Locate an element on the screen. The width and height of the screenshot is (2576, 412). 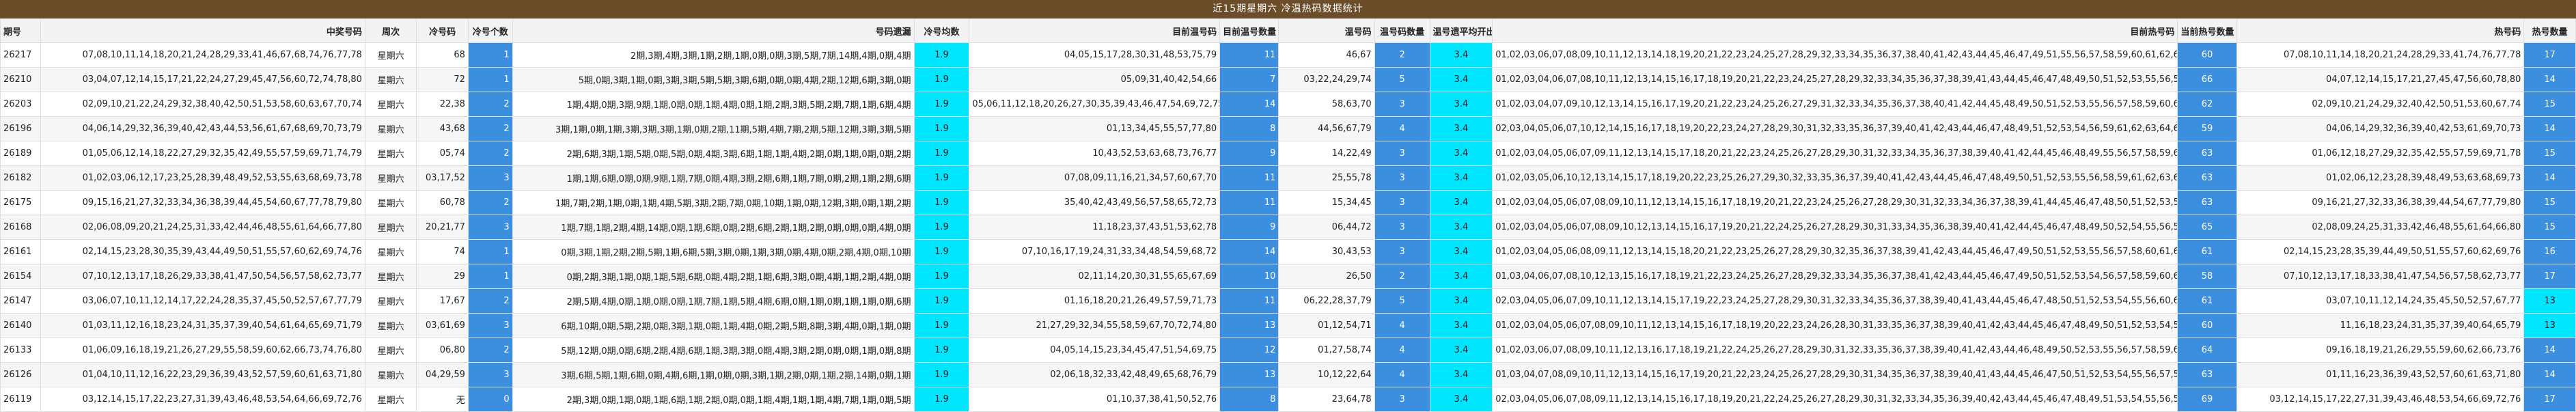
cell-warm-now: 02,06,18,32,33,42,48,49,65,68,76,79 is located at coordinates (1095, 374).